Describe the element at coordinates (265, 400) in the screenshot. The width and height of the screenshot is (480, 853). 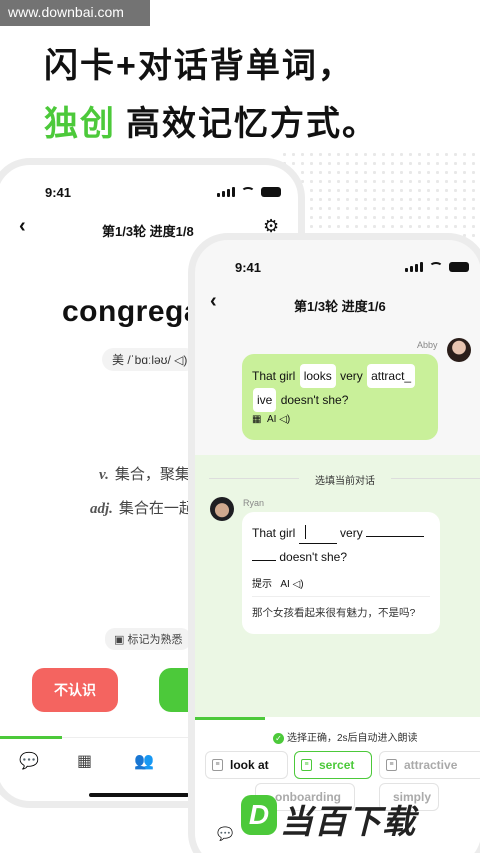
I see `word-chip: ive` at that location.